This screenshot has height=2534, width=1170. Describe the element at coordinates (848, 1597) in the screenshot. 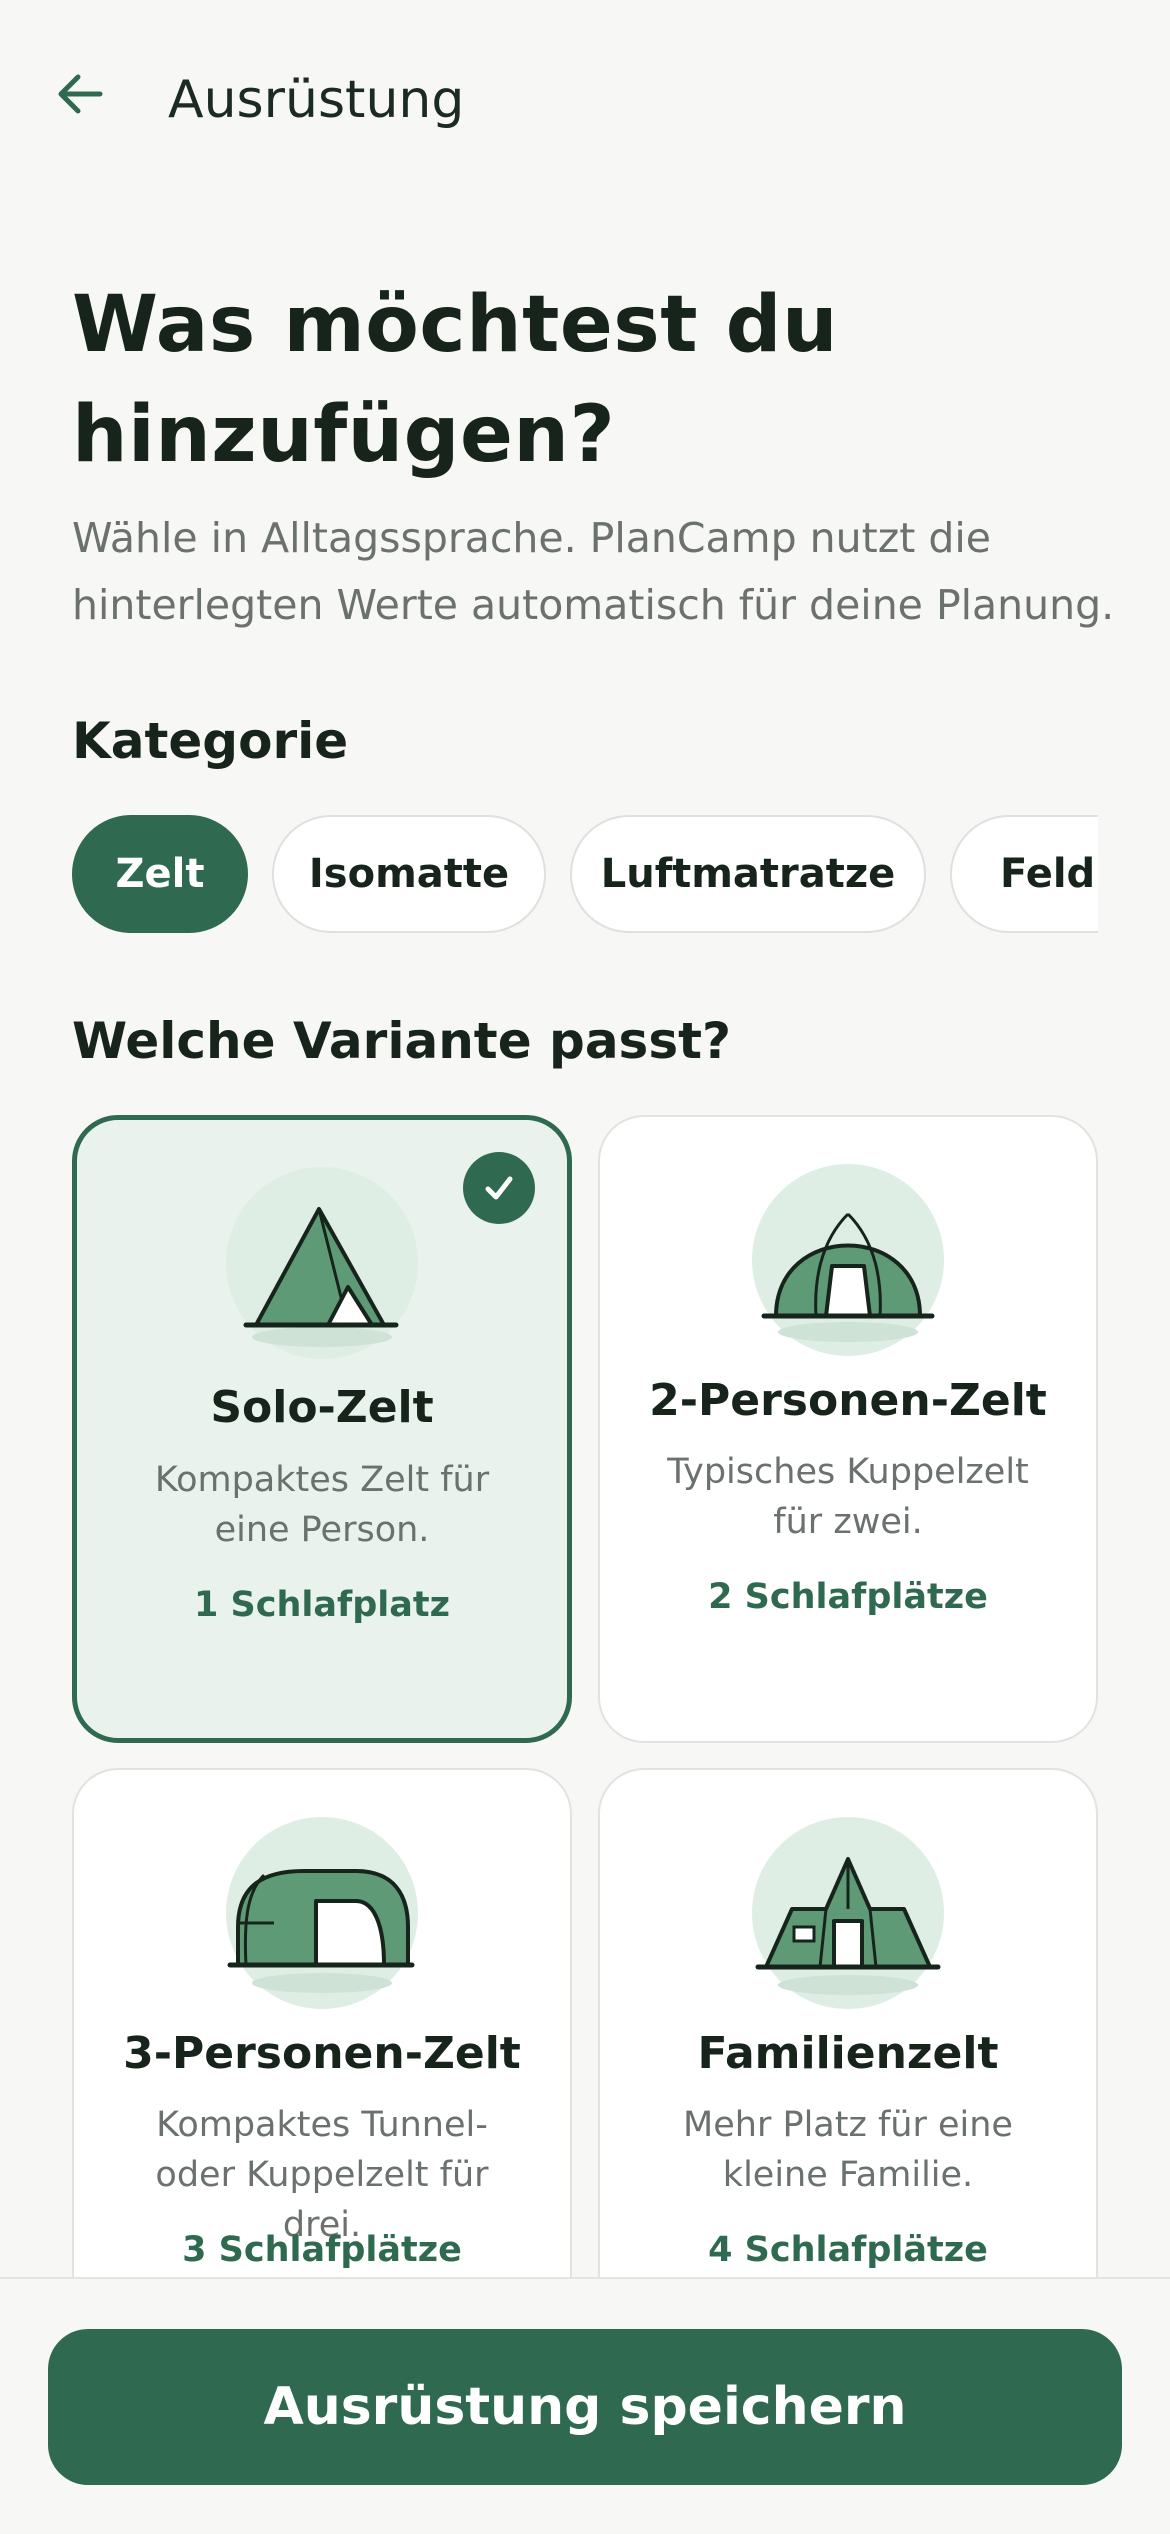

I see `variant-capacity: 2 Schlafplätze` at that location.